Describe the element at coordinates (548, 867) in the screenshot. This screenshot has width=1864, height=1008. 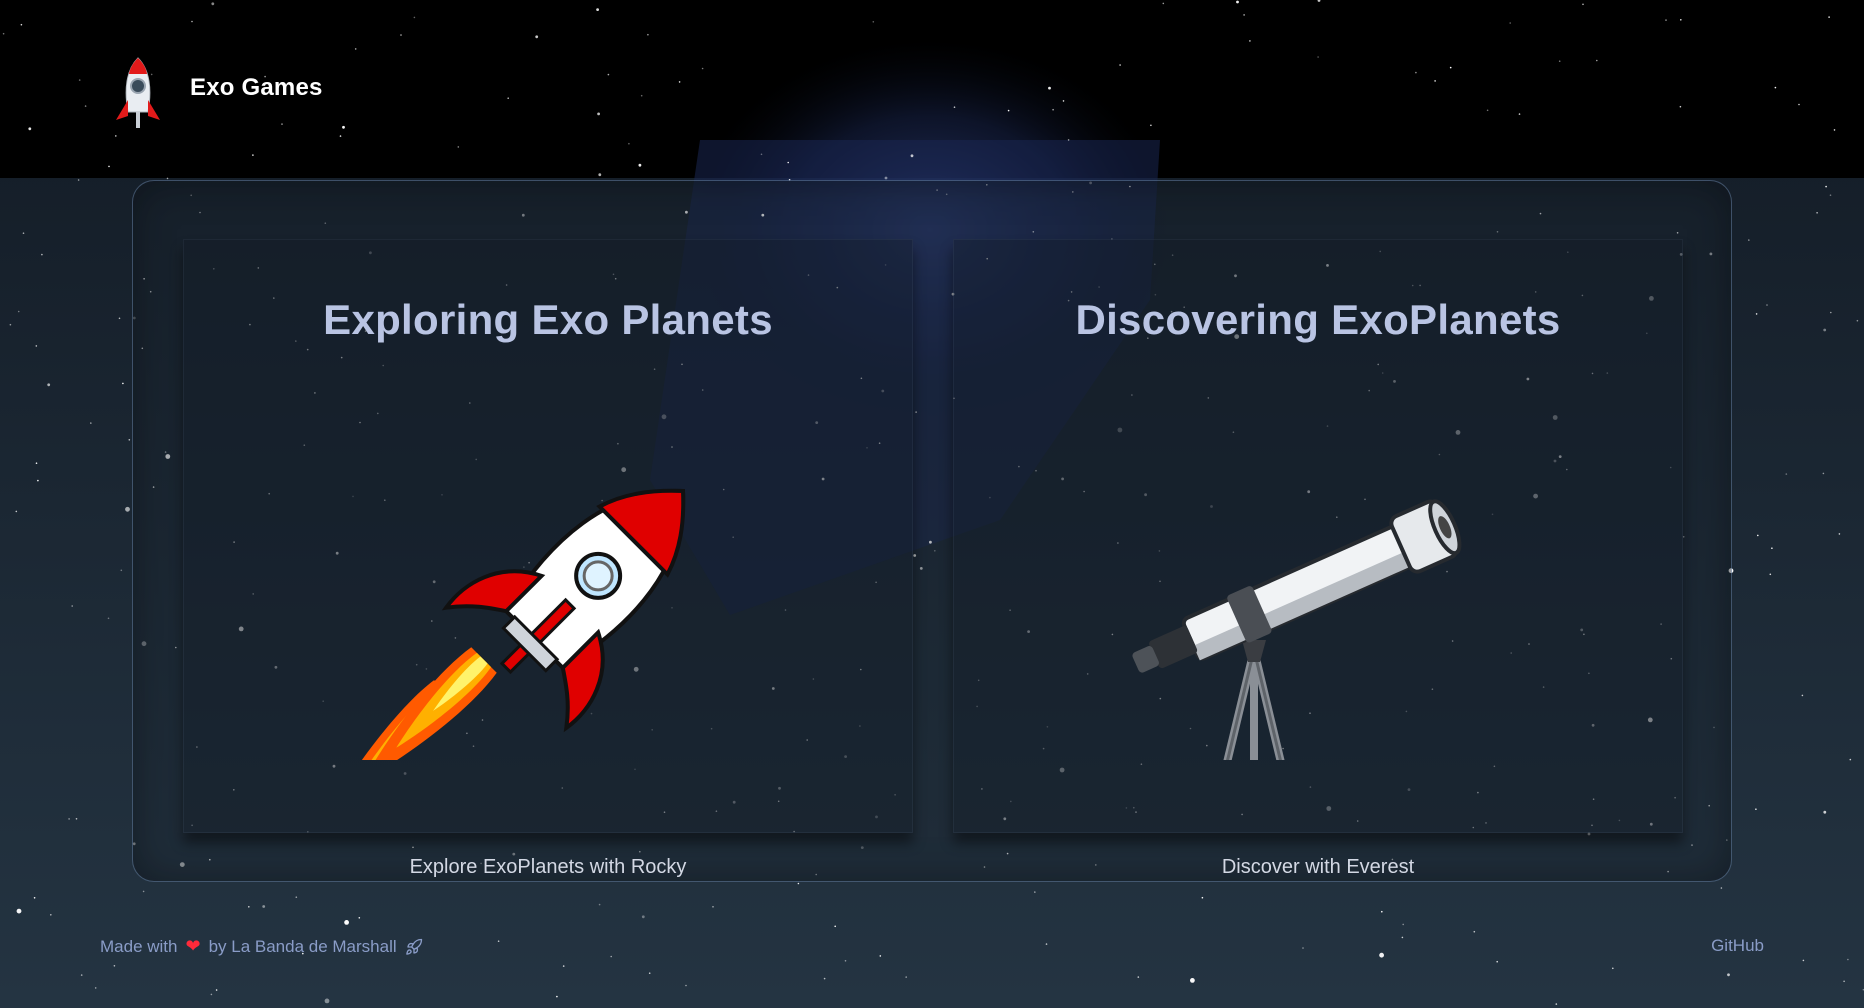
I see `card-caption: Explore ExoPlanets with Rocky` at that location.